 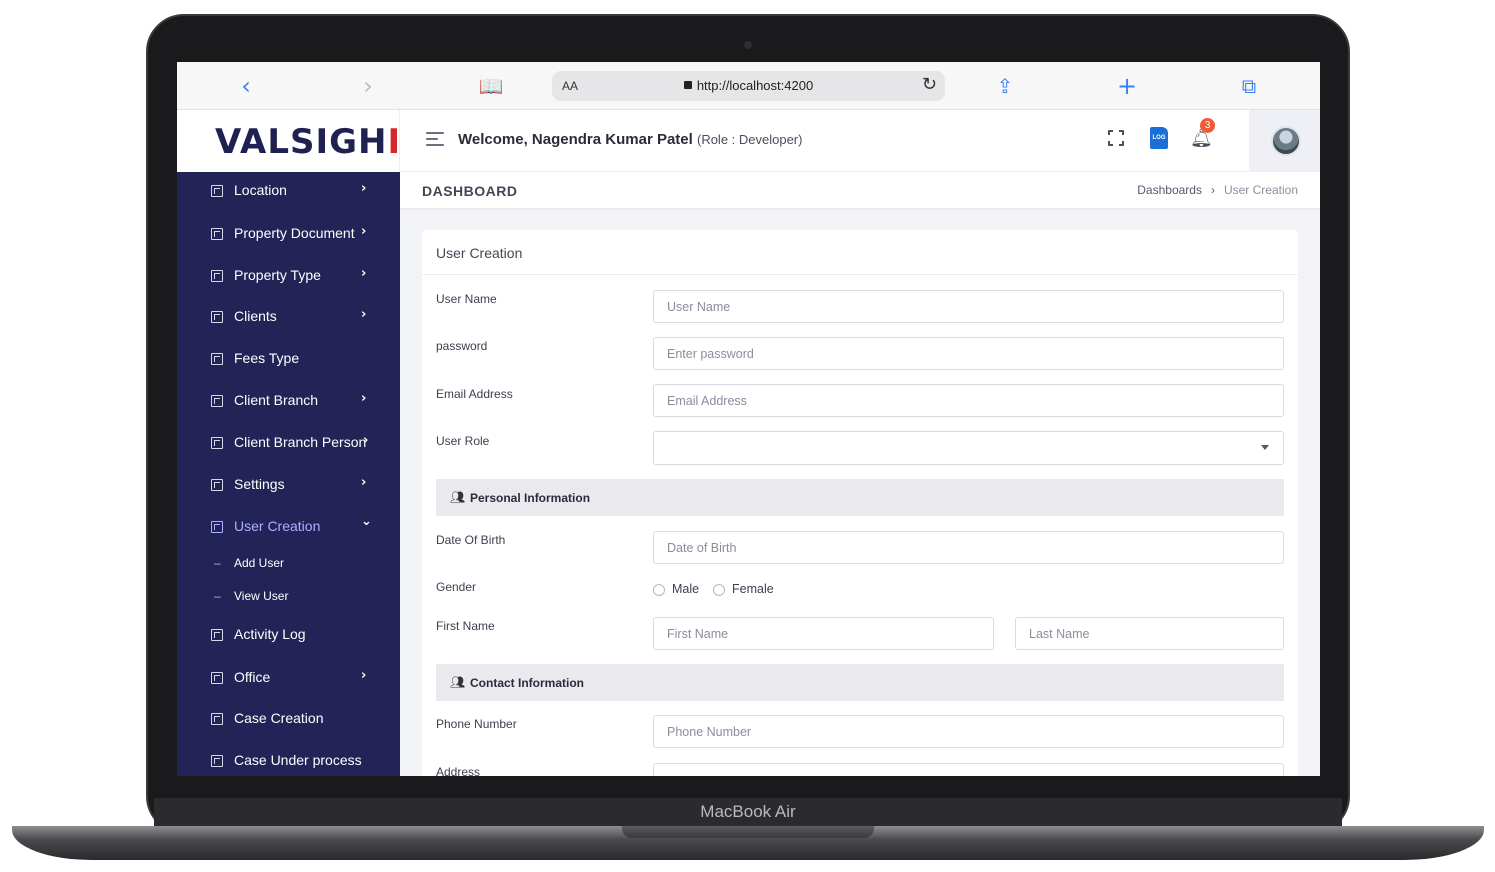 I want to click on sidebar-item-client-branch: Client Branch ›, so click(x=288, y=401).